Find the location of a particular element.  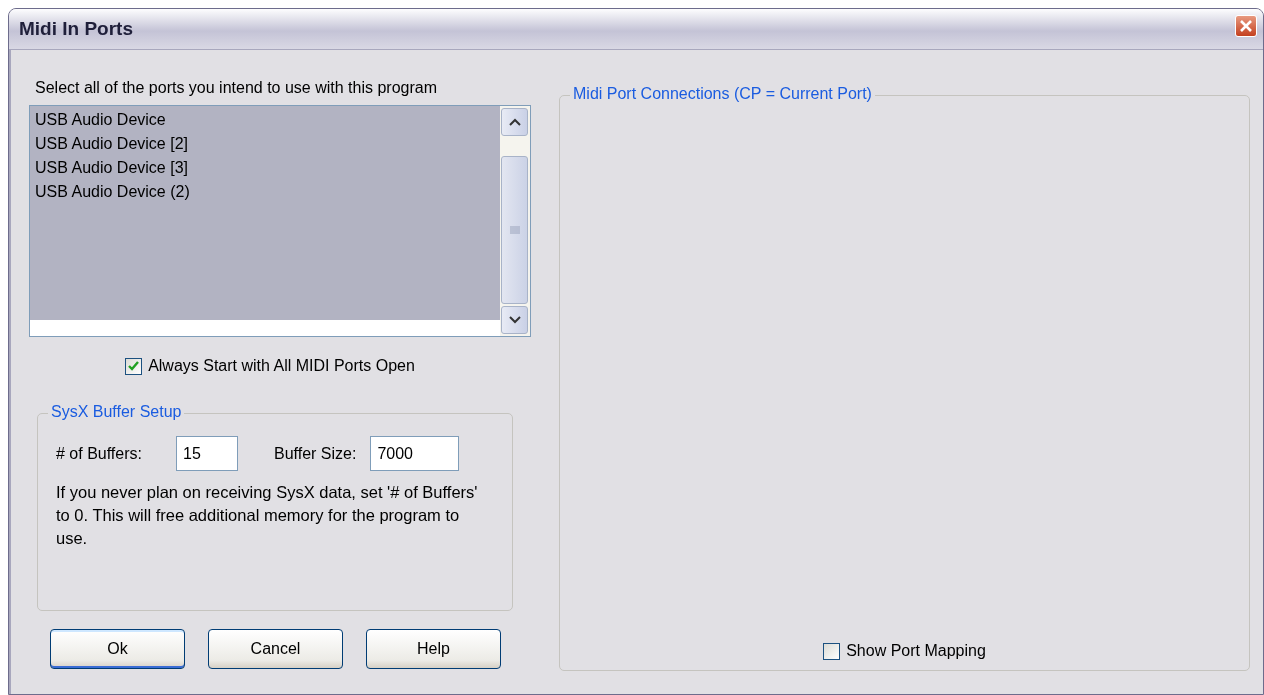

field-label: Buffer Size: is located at coordinates (315, 453).